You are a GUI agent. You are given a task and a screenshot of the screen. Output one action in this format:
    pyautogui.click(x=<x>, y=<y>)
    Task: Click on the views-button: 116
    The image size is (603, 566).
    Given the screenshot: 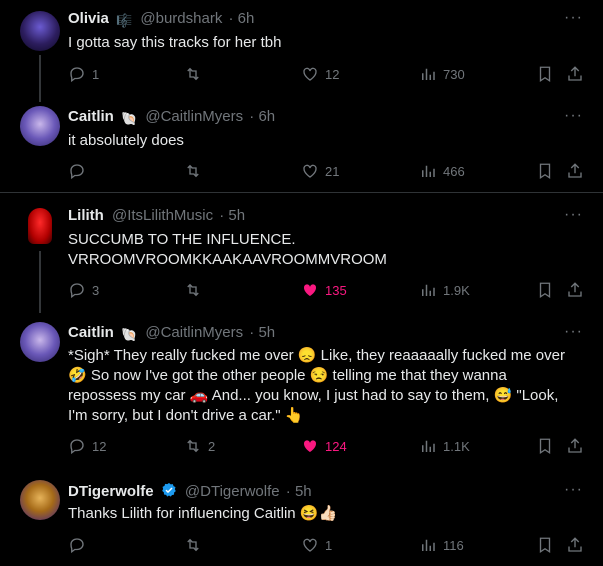 What is the action you would take?
    pyautogui.click(x=441, y=545)
    